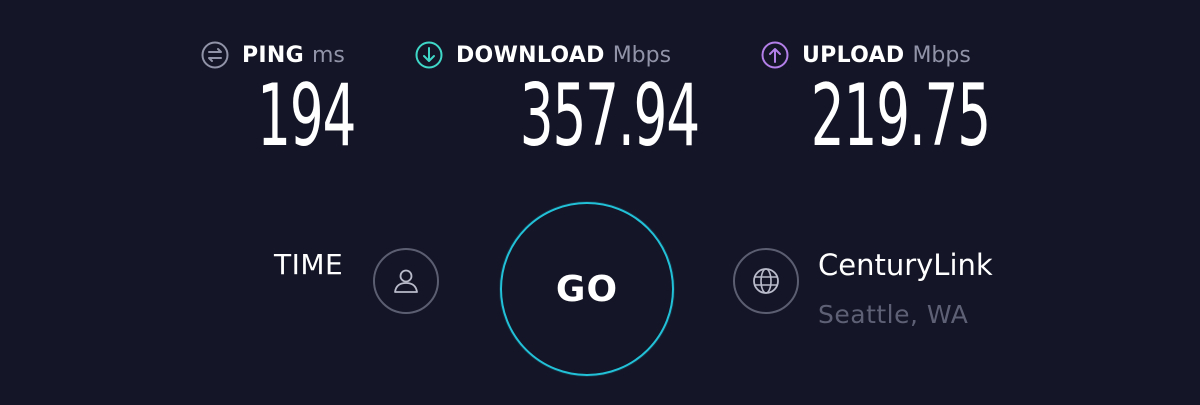 The height and width of the screenshot is (405, 1200). I want to click on ping-metric: PING ms 194, so click(278, 102).